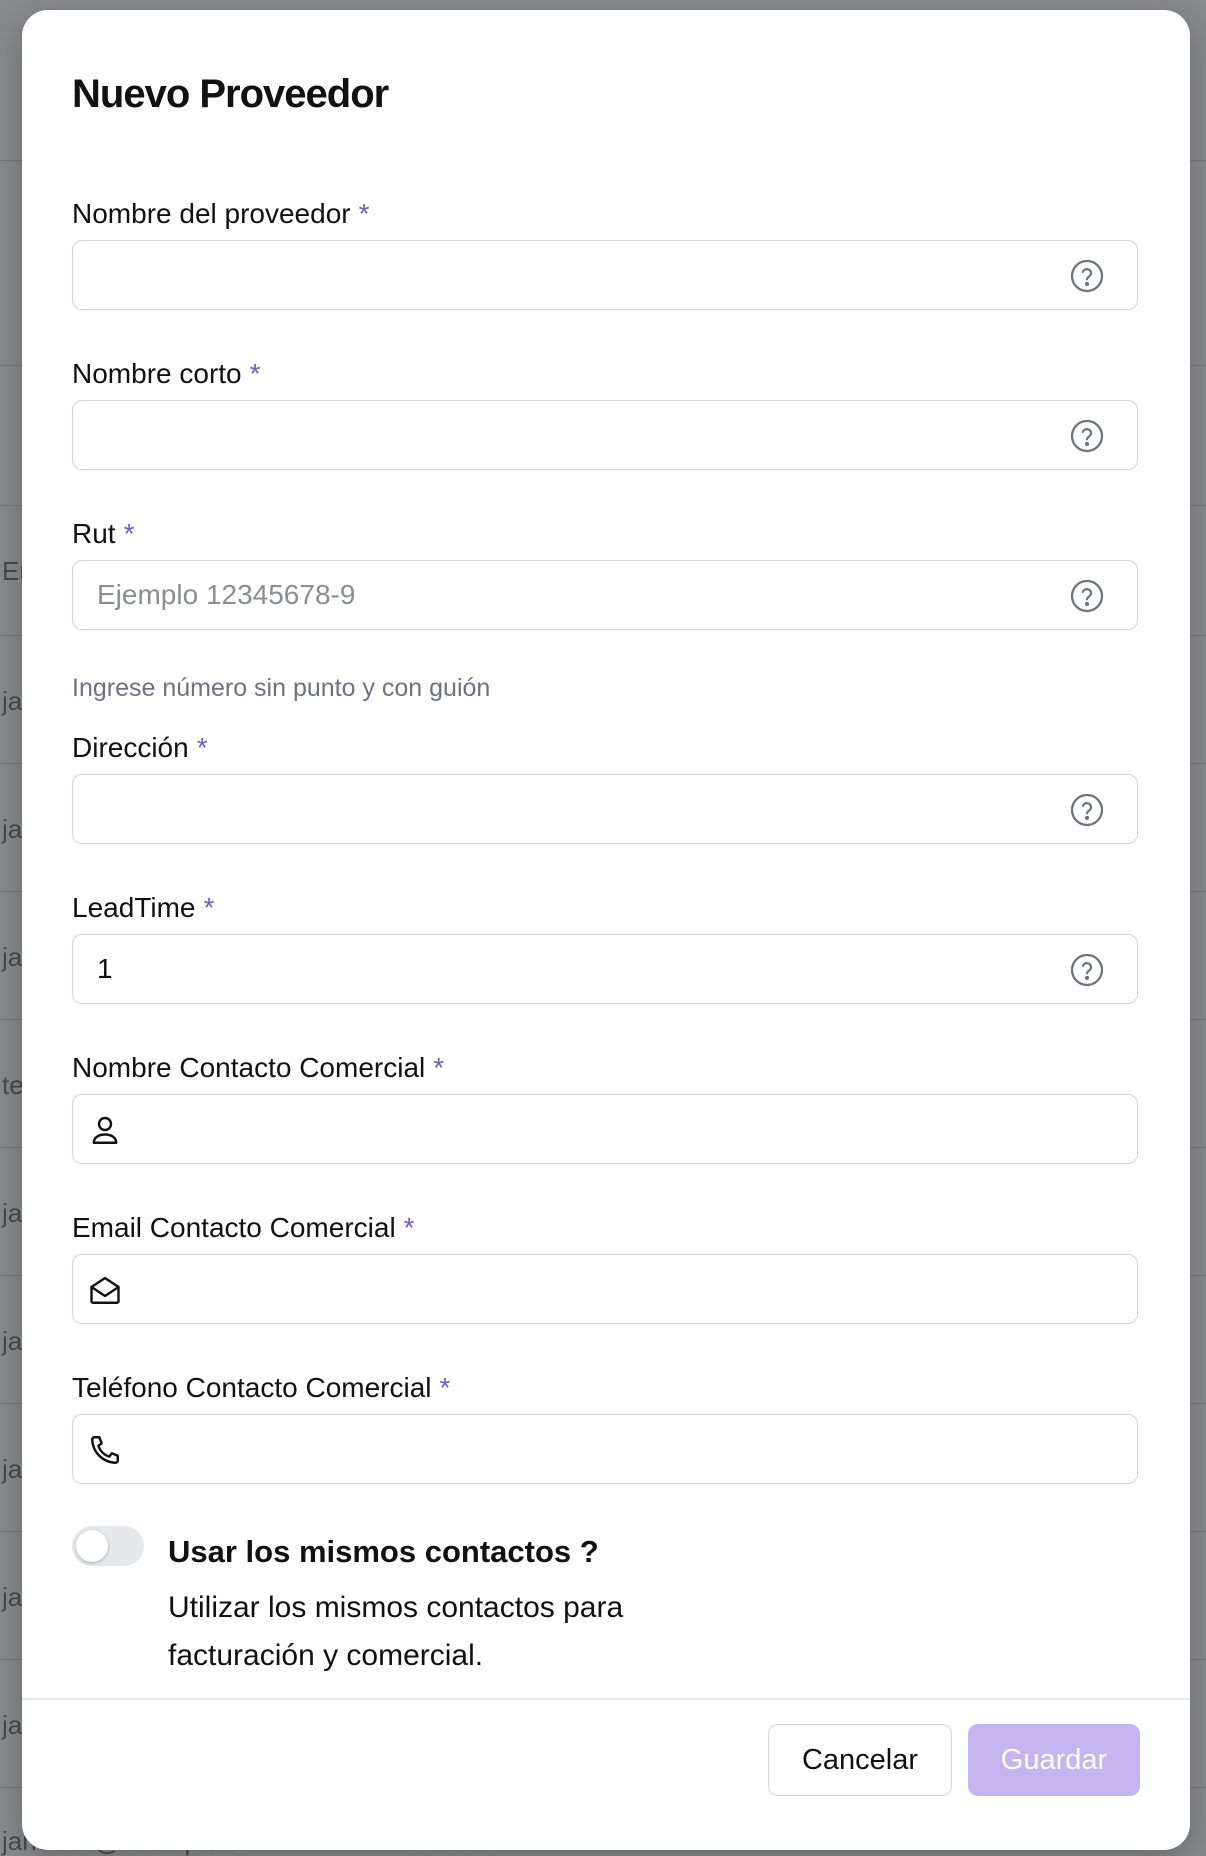 The height and width of the screenshot is (1856, 1206). What do you see at coordinates (619, 1289) in the screenshot?
I see `contact-email-input` at bounding box center [619, 1289].